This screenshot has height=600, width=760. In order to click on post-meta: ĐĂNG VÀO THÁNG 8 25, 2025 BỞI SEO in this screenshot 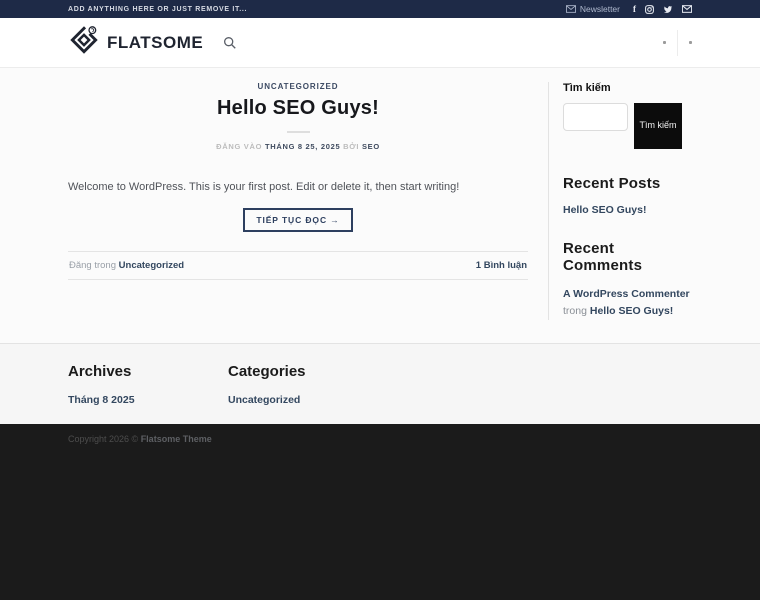, I will do `click(298, 146)`.